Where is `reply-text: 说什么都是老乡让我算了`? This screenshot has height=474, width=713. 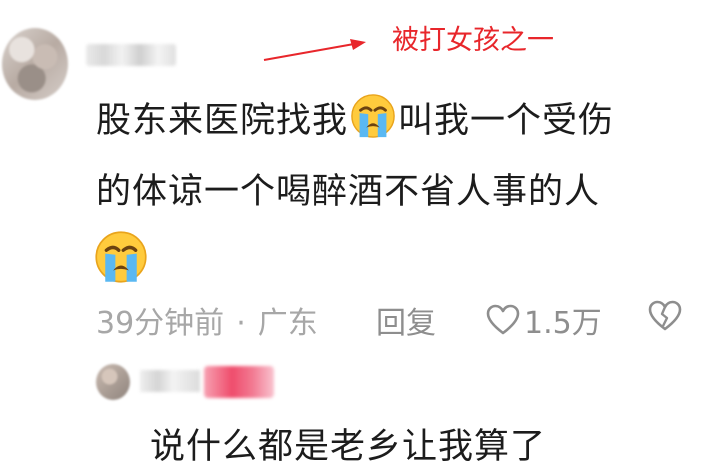 reply-text: 说什么都是老乡让我算了 is located at coordinates (348, 447).